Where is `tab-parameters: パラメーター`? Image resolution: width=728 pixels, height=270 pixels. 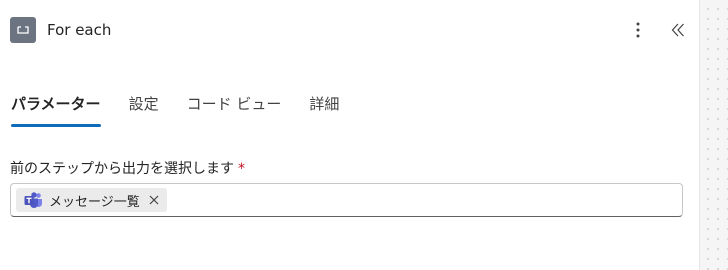 tab-parameters: パラメーター is located at coordinates (56, 108).